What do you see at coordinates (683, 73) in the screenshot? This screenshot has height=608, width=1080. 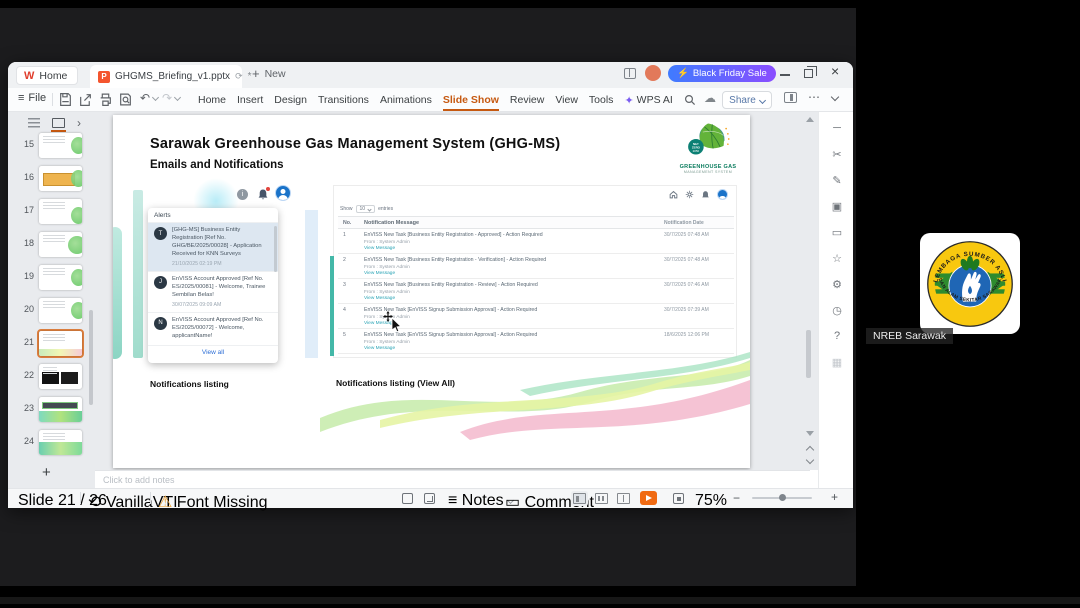 I see `lightning-icon: ⚡` at bounding box center [683, 73].